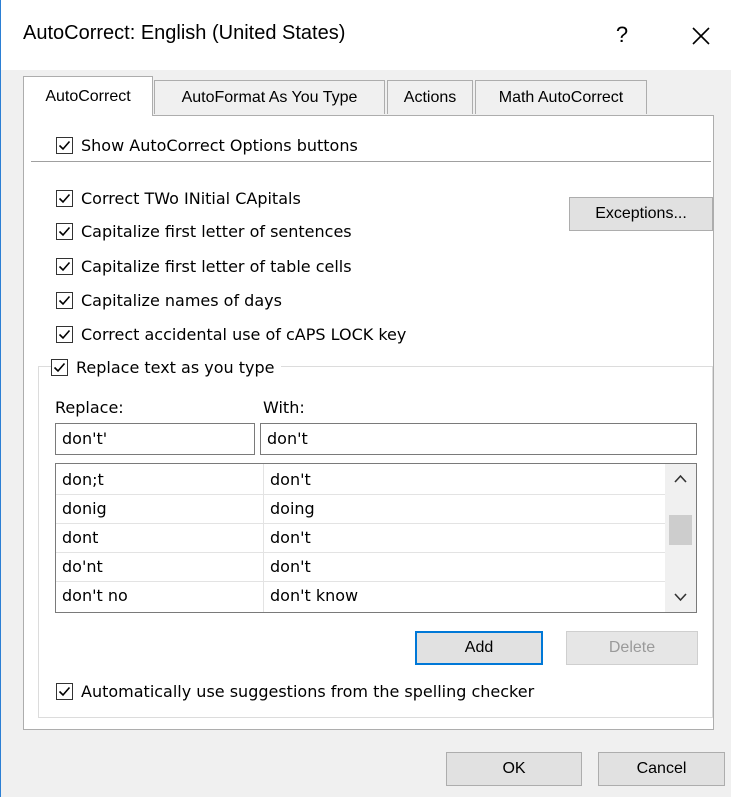 The height and width of the screenshot is (797, 731). Describe the element at coordinates (82, 566) in the screenshot. I see `replace-cell: do'nt` at that location.